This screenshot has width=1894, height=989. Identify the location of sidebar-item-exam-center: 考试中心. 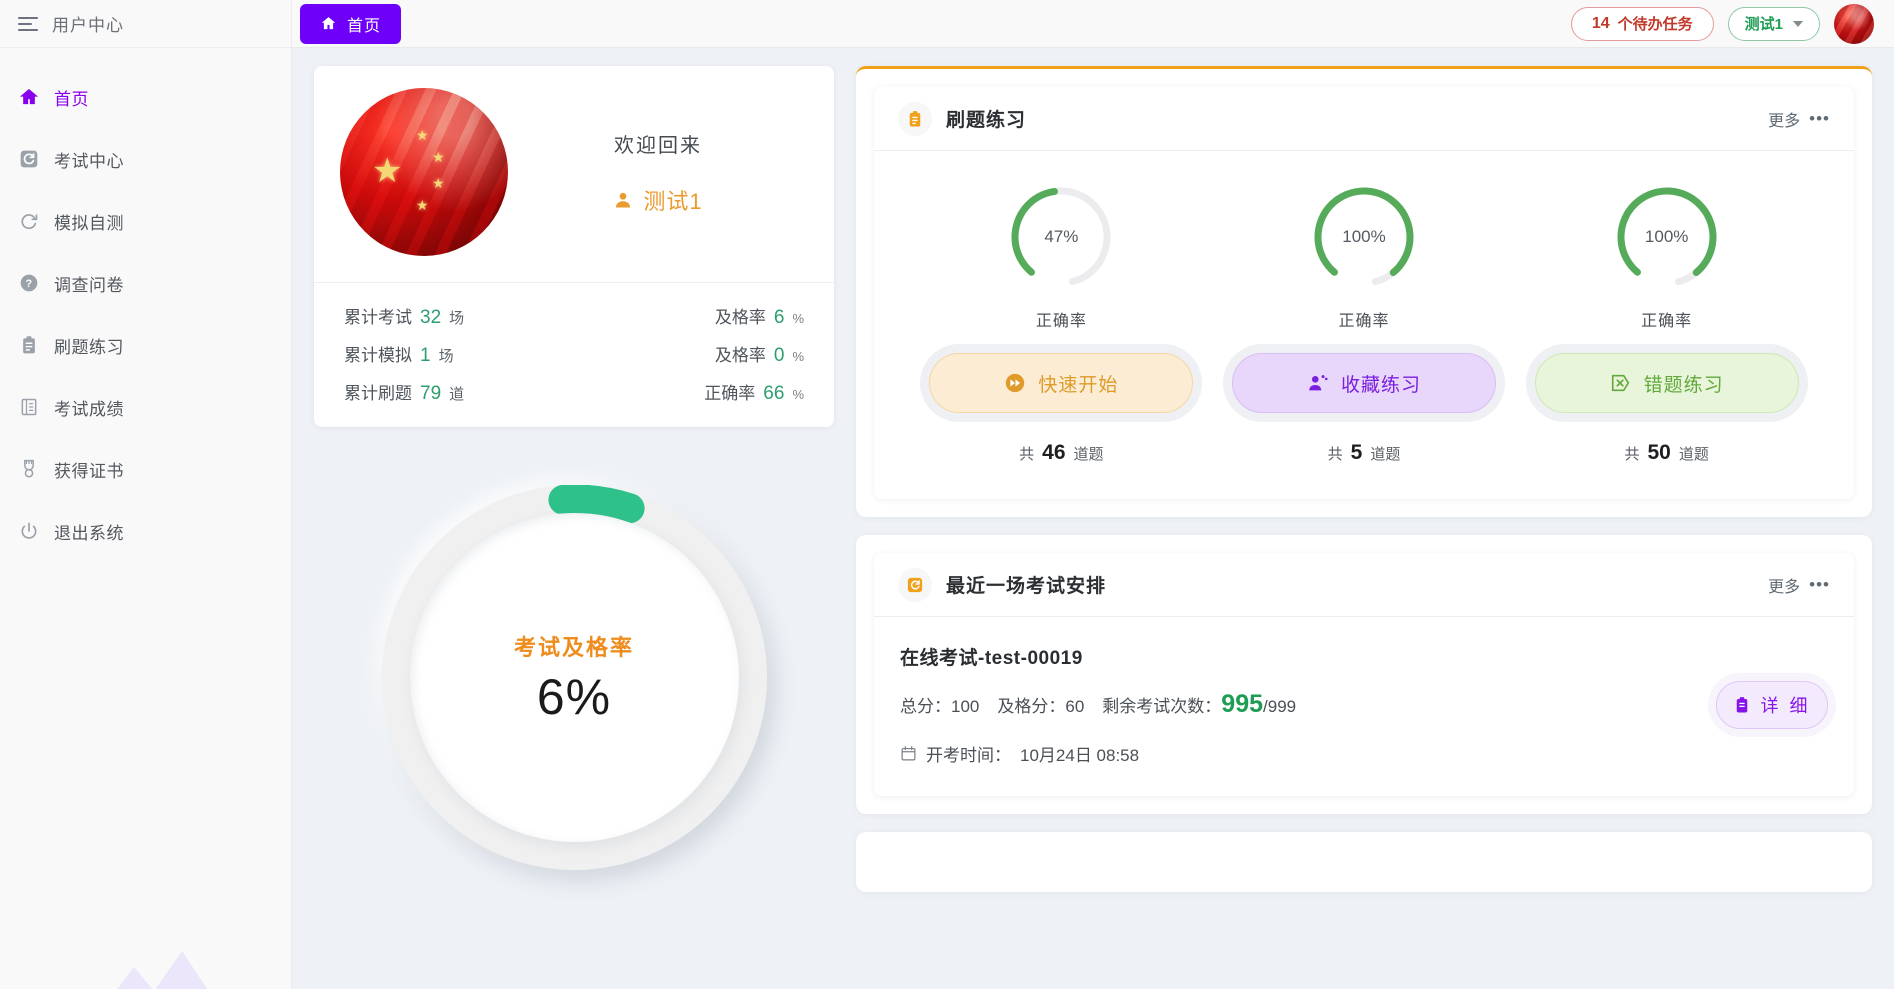
(145, 159).